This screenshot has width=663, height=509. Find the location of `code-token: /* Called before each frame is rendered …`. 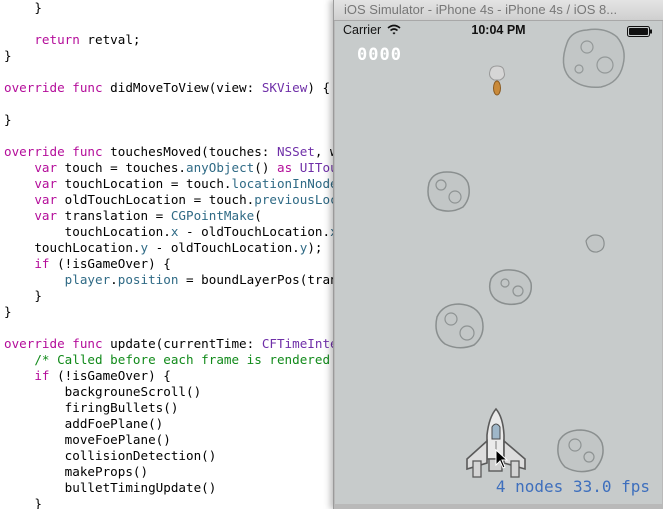

code-token: /* Called before each frame is rendered … is located at coordinates (185, 359).